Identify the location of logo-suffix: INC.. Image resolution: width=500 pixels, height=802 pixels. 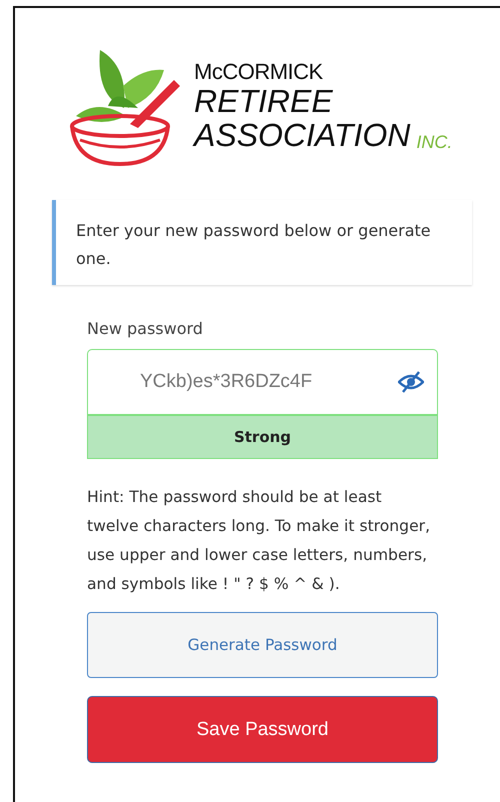
(434, 142).